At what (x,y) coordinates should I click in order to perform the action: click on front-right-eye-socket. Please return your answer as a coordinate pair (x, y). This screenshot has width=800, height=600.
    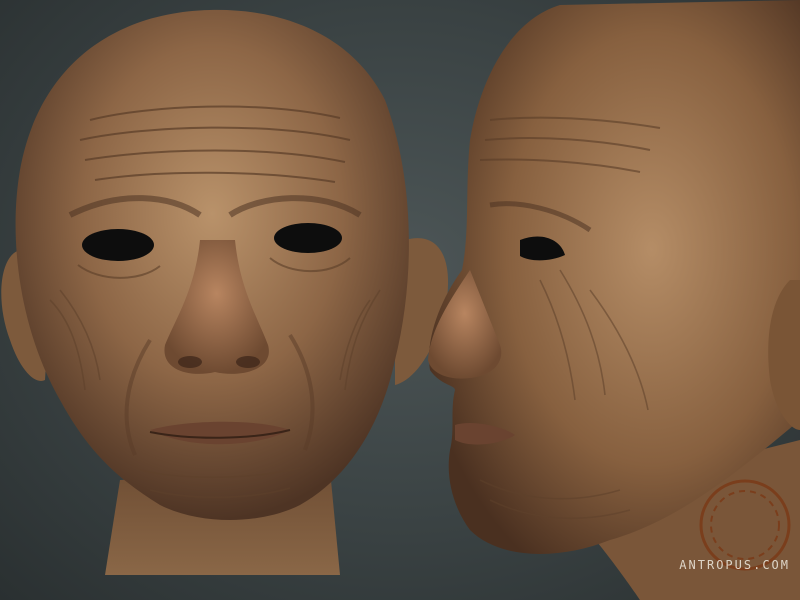
    Looking at the image, I should click on (308, 238).